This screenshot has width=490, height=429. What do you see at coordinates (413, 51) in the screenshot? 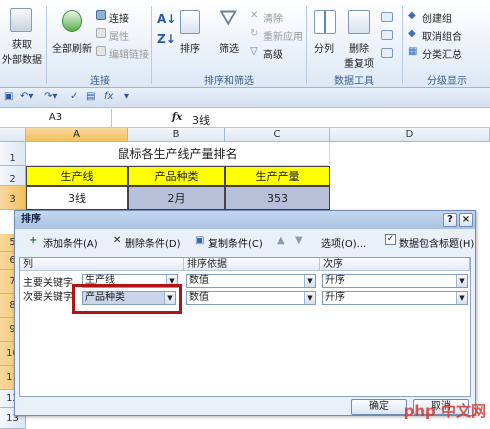
I see `subtotal-icon: ▦` at bounding box center [413, 51].